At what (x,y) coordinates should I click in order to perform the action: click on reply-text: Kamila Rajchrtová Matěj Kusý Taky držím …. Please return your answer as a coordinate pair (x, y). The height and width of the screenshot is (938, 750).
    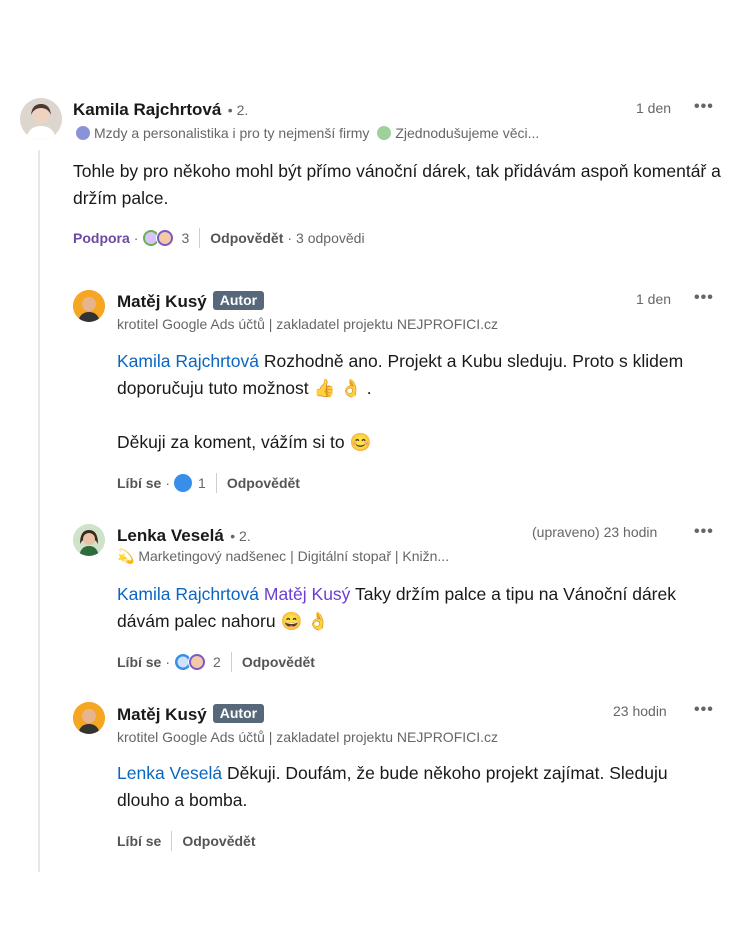
    Looking at the image, I should click on (427, 608).